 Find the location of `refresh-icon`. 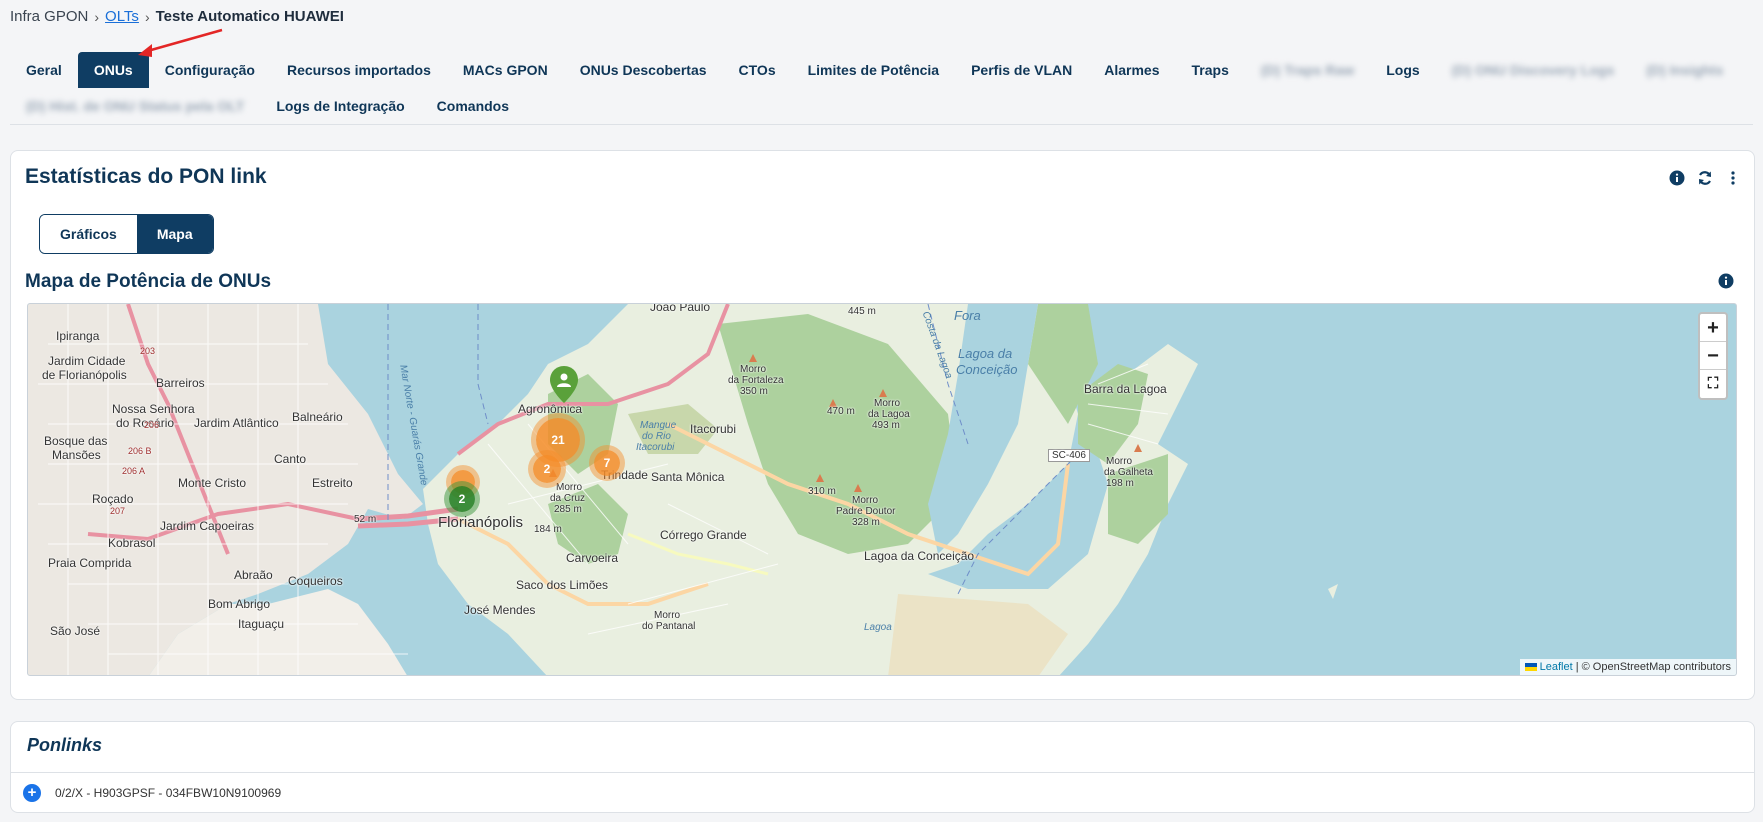

refresh-icon is located at coordinates (1705, 178).